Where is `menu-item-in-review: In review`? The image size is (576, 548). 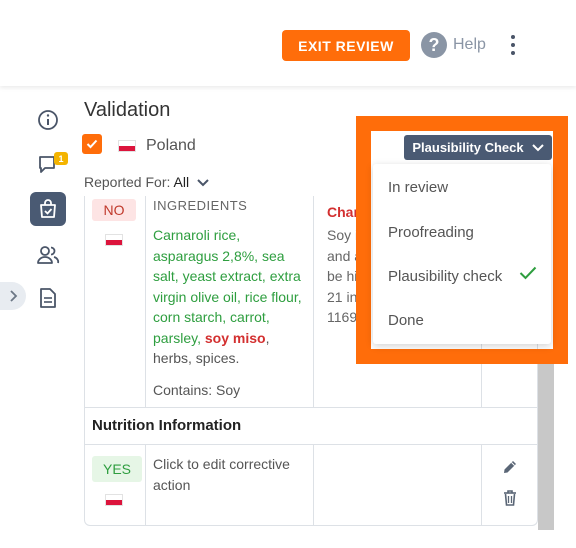
menu-item-in-review: In review is located at coordinates (418, 187).